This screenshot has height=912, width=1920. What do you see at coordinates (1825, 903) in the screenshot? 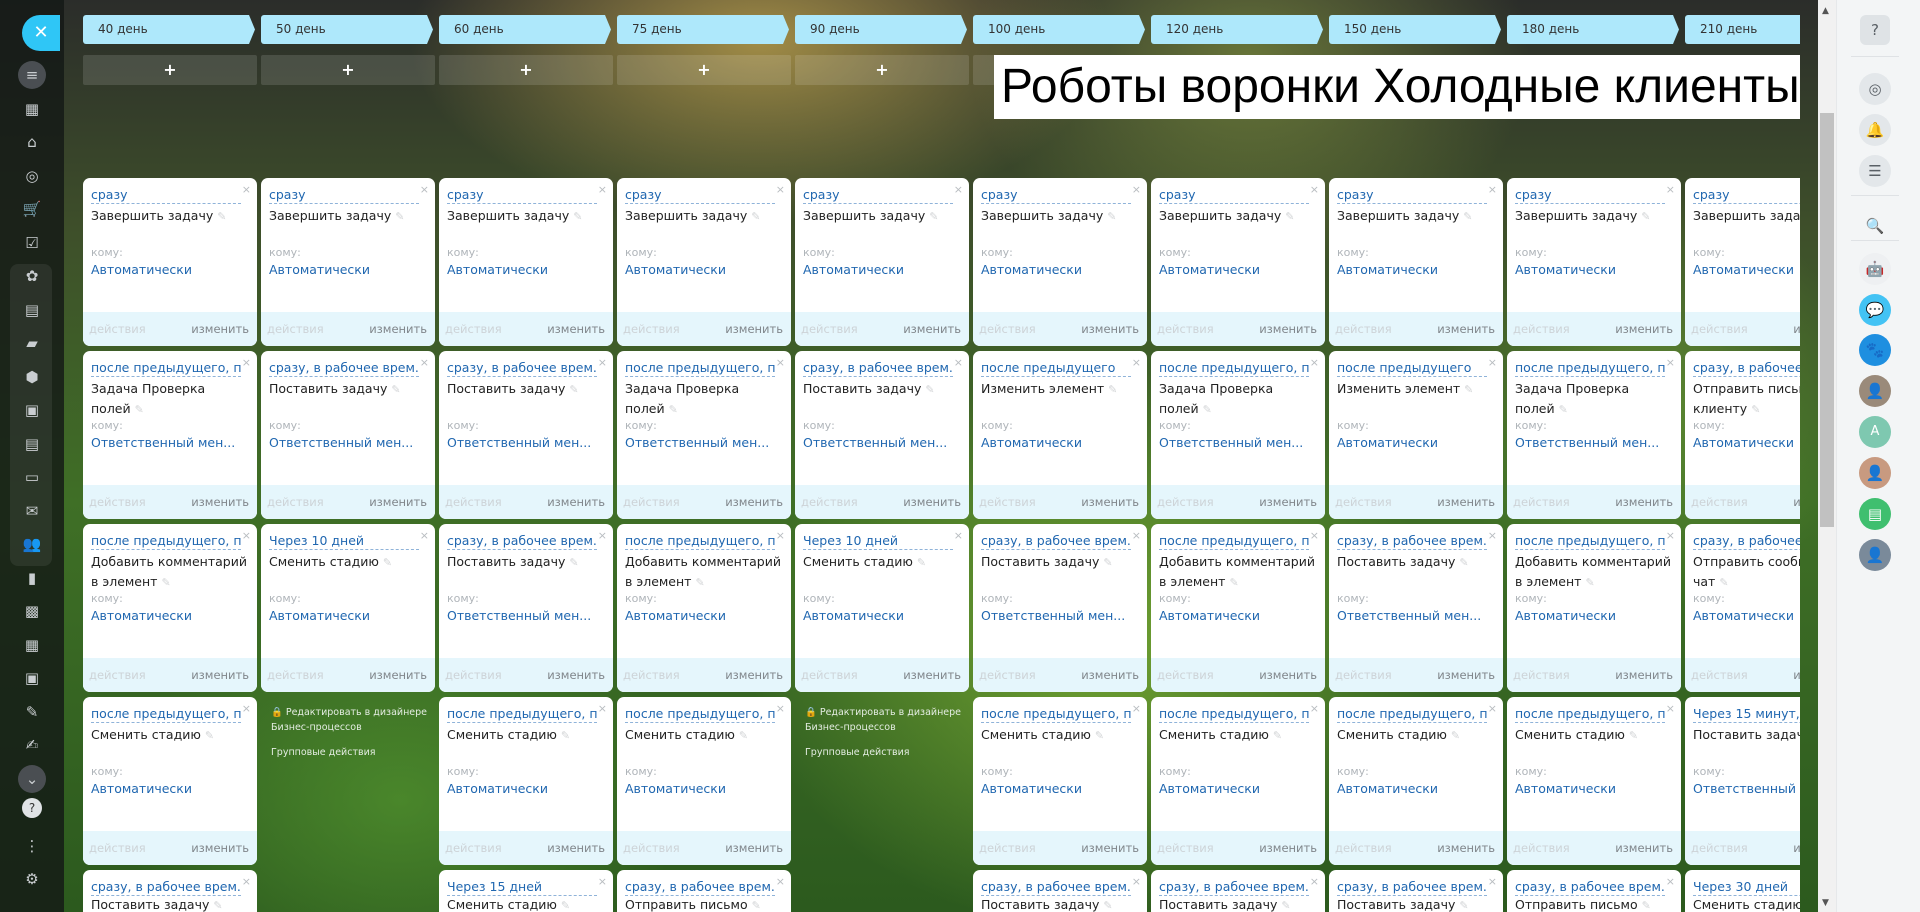
I see `scroll-down-arrow-icon: ▼` at bounding box center [1825, 903].